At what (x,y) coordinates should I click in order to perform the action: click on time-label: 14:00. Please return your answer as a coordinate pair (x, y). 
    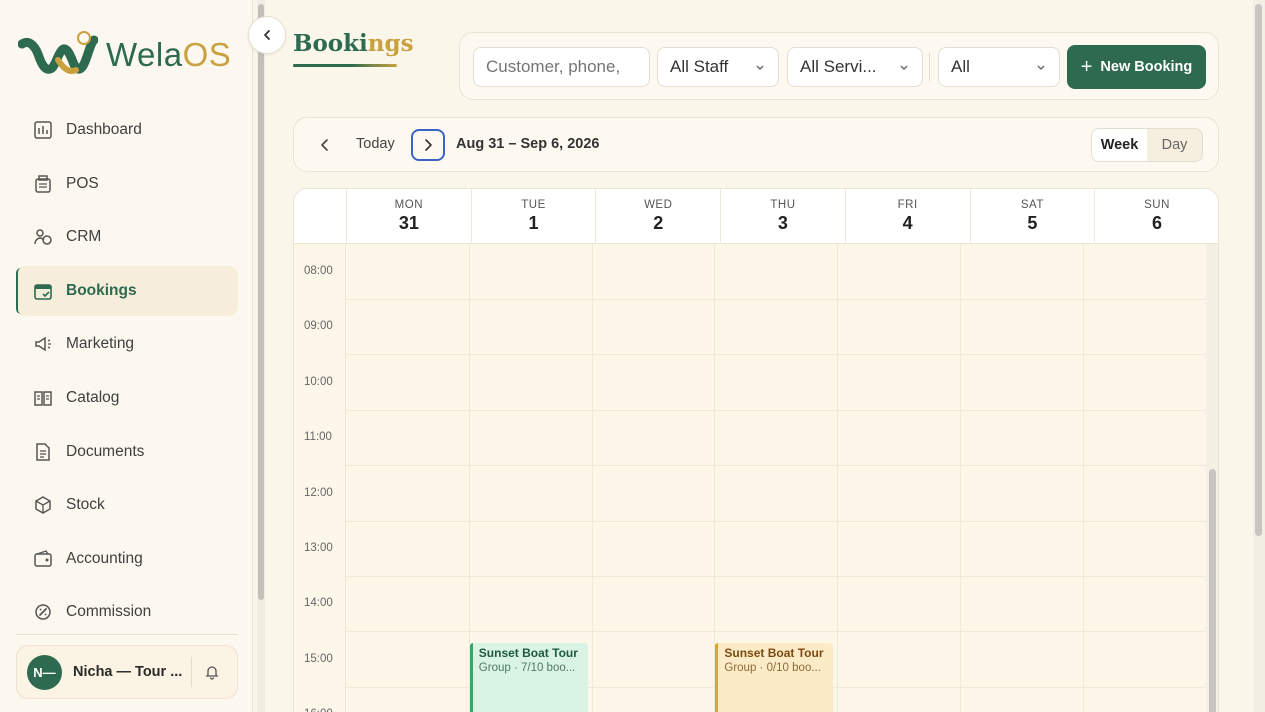
    Looking at the image, I should click on (318, 603).